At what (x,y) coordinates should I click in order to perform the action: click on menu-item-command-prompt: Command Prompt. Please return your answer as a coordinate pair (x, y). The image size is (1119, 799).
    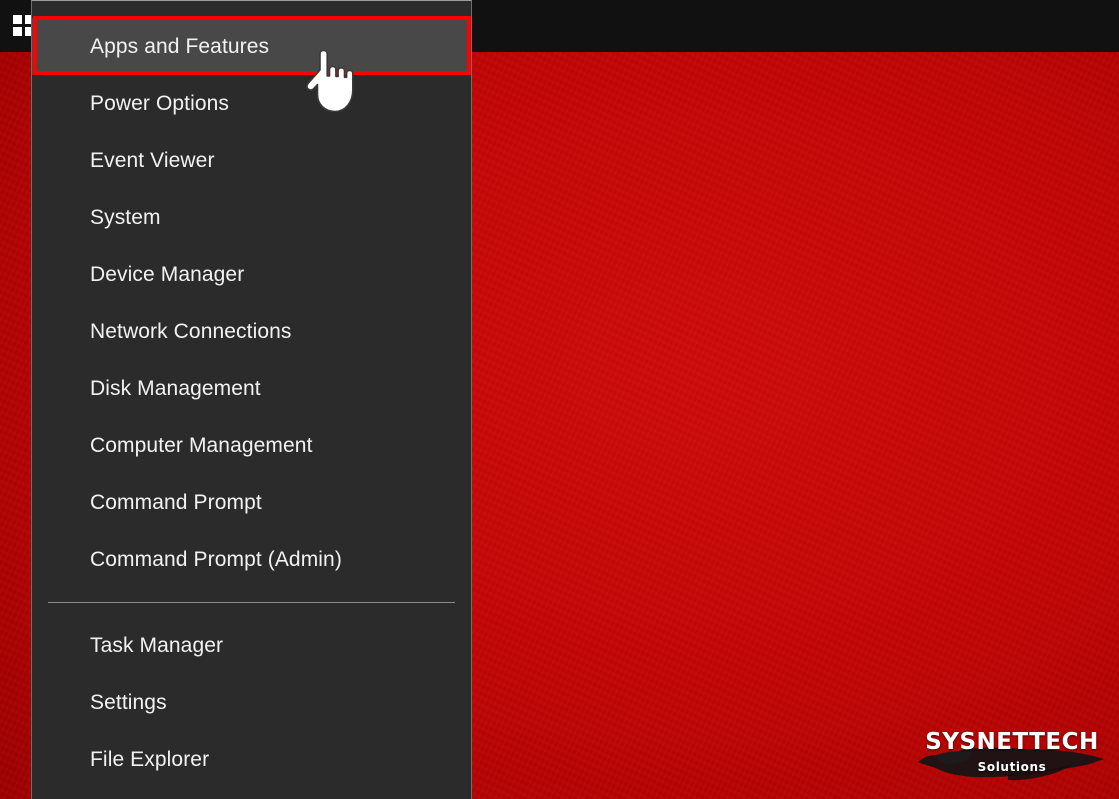
    Looking at the image, I should click on (251, 502).